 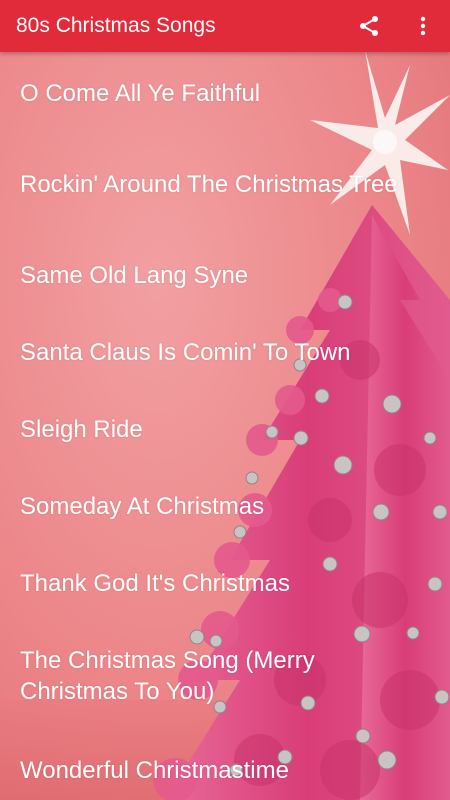 What do you see at coordinates (140, 93) in the screenshot?
I see `song-title: O Come All Ye Faithful` at bounding box center [140, 93].